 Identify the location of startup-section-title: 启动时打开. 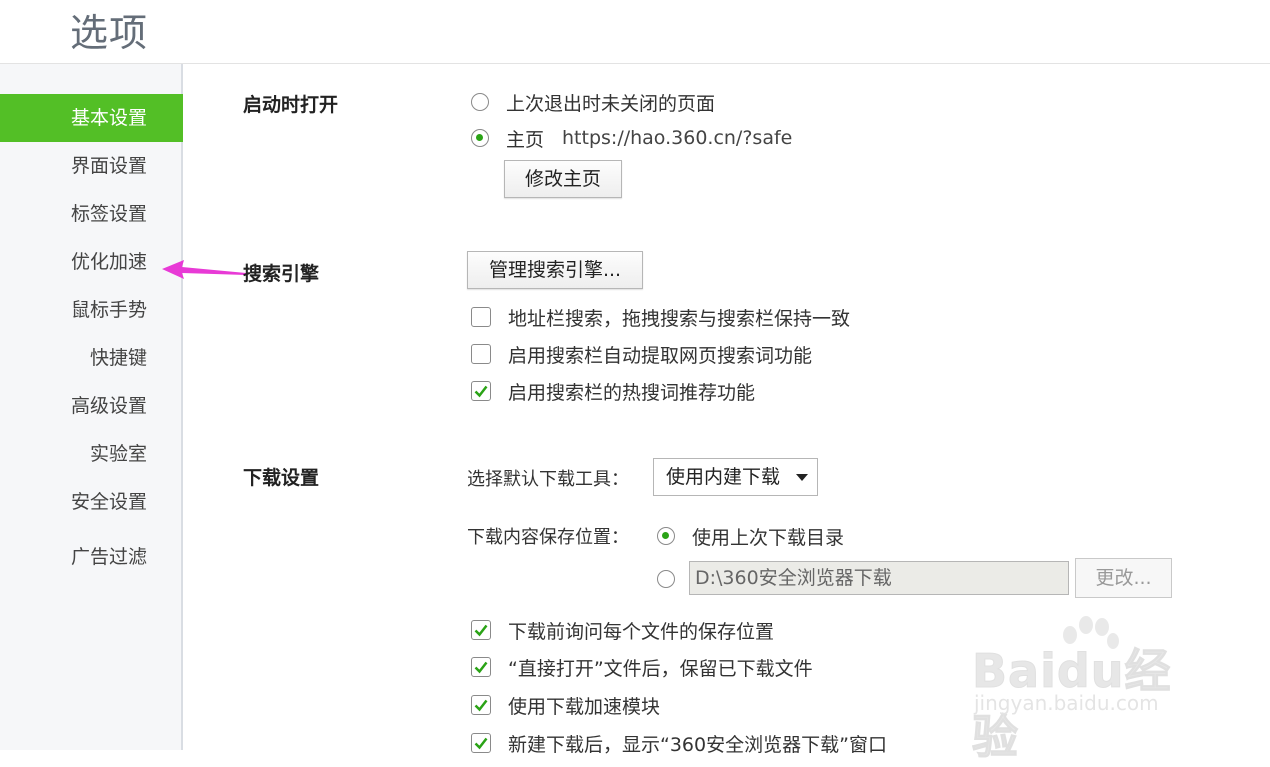
(291, 105).